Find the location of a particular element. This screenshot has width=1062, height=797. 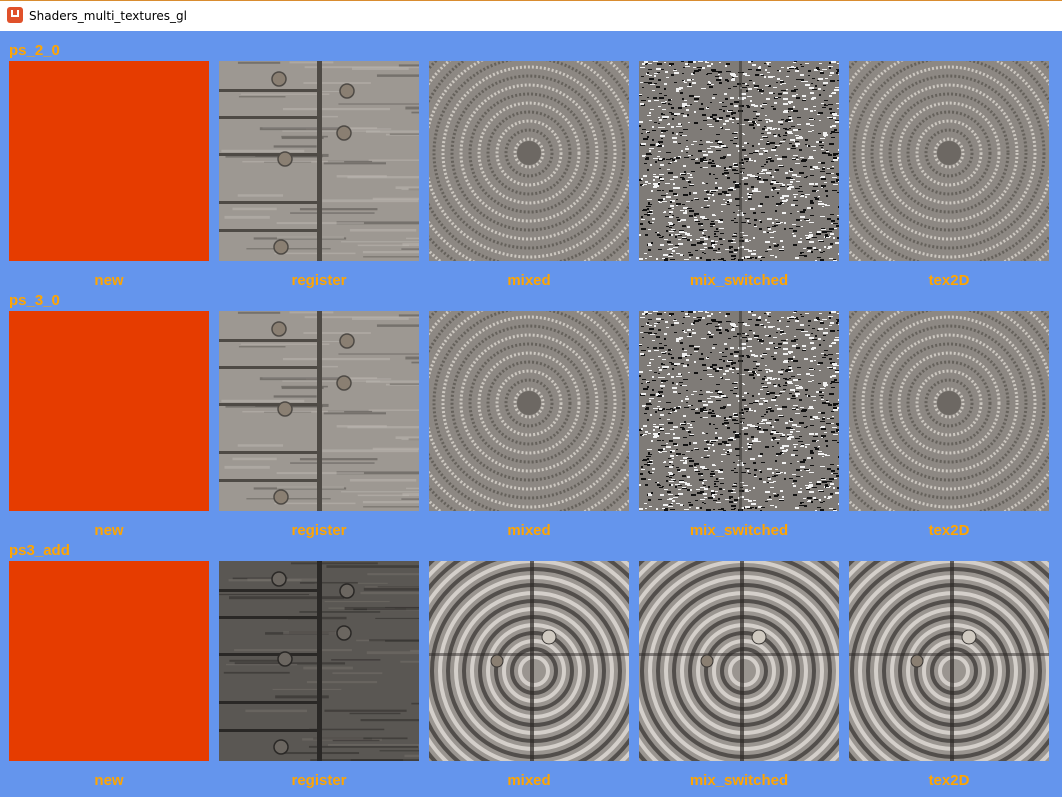

section-label-ps3-add: ps3_add is located at coordinates (39, 550).